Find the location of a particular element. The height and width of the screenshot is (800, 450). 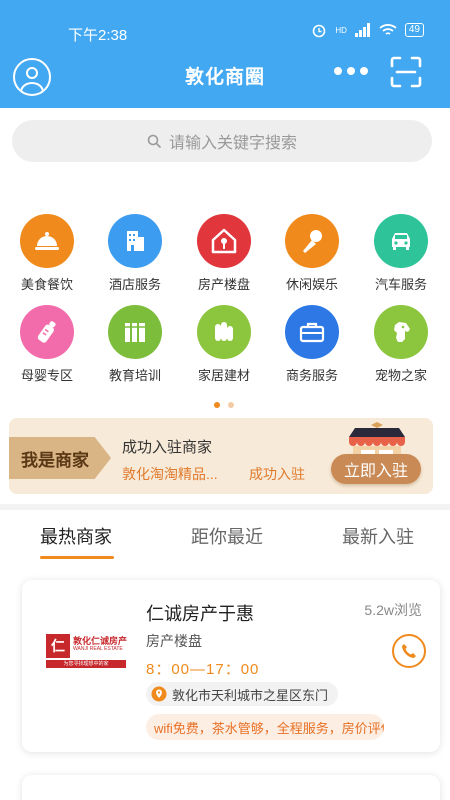

books-icon is located at coordinates (135, 332).